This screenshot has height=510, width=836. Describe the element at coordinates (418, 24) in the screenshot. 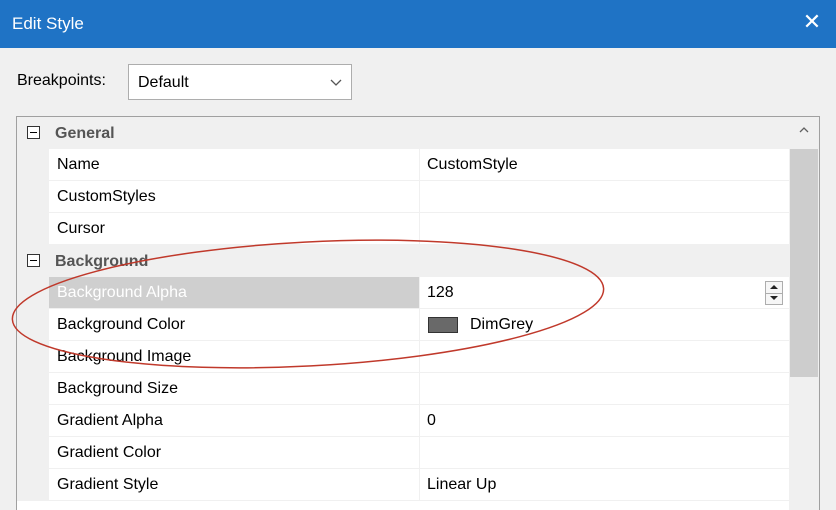

I see `title-bar: Edit Style ✕` at that location.